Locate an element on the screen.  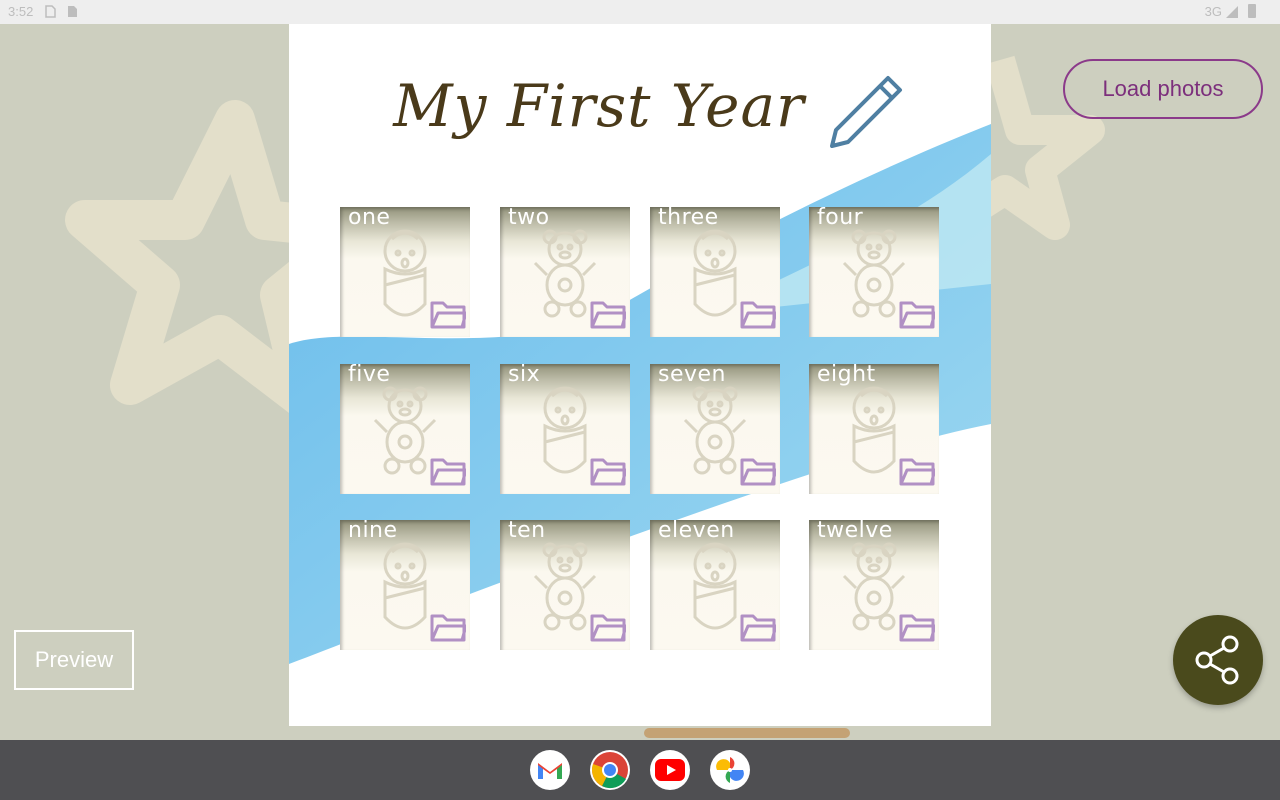
photos-app-icon is located at coordinates (730, 770).